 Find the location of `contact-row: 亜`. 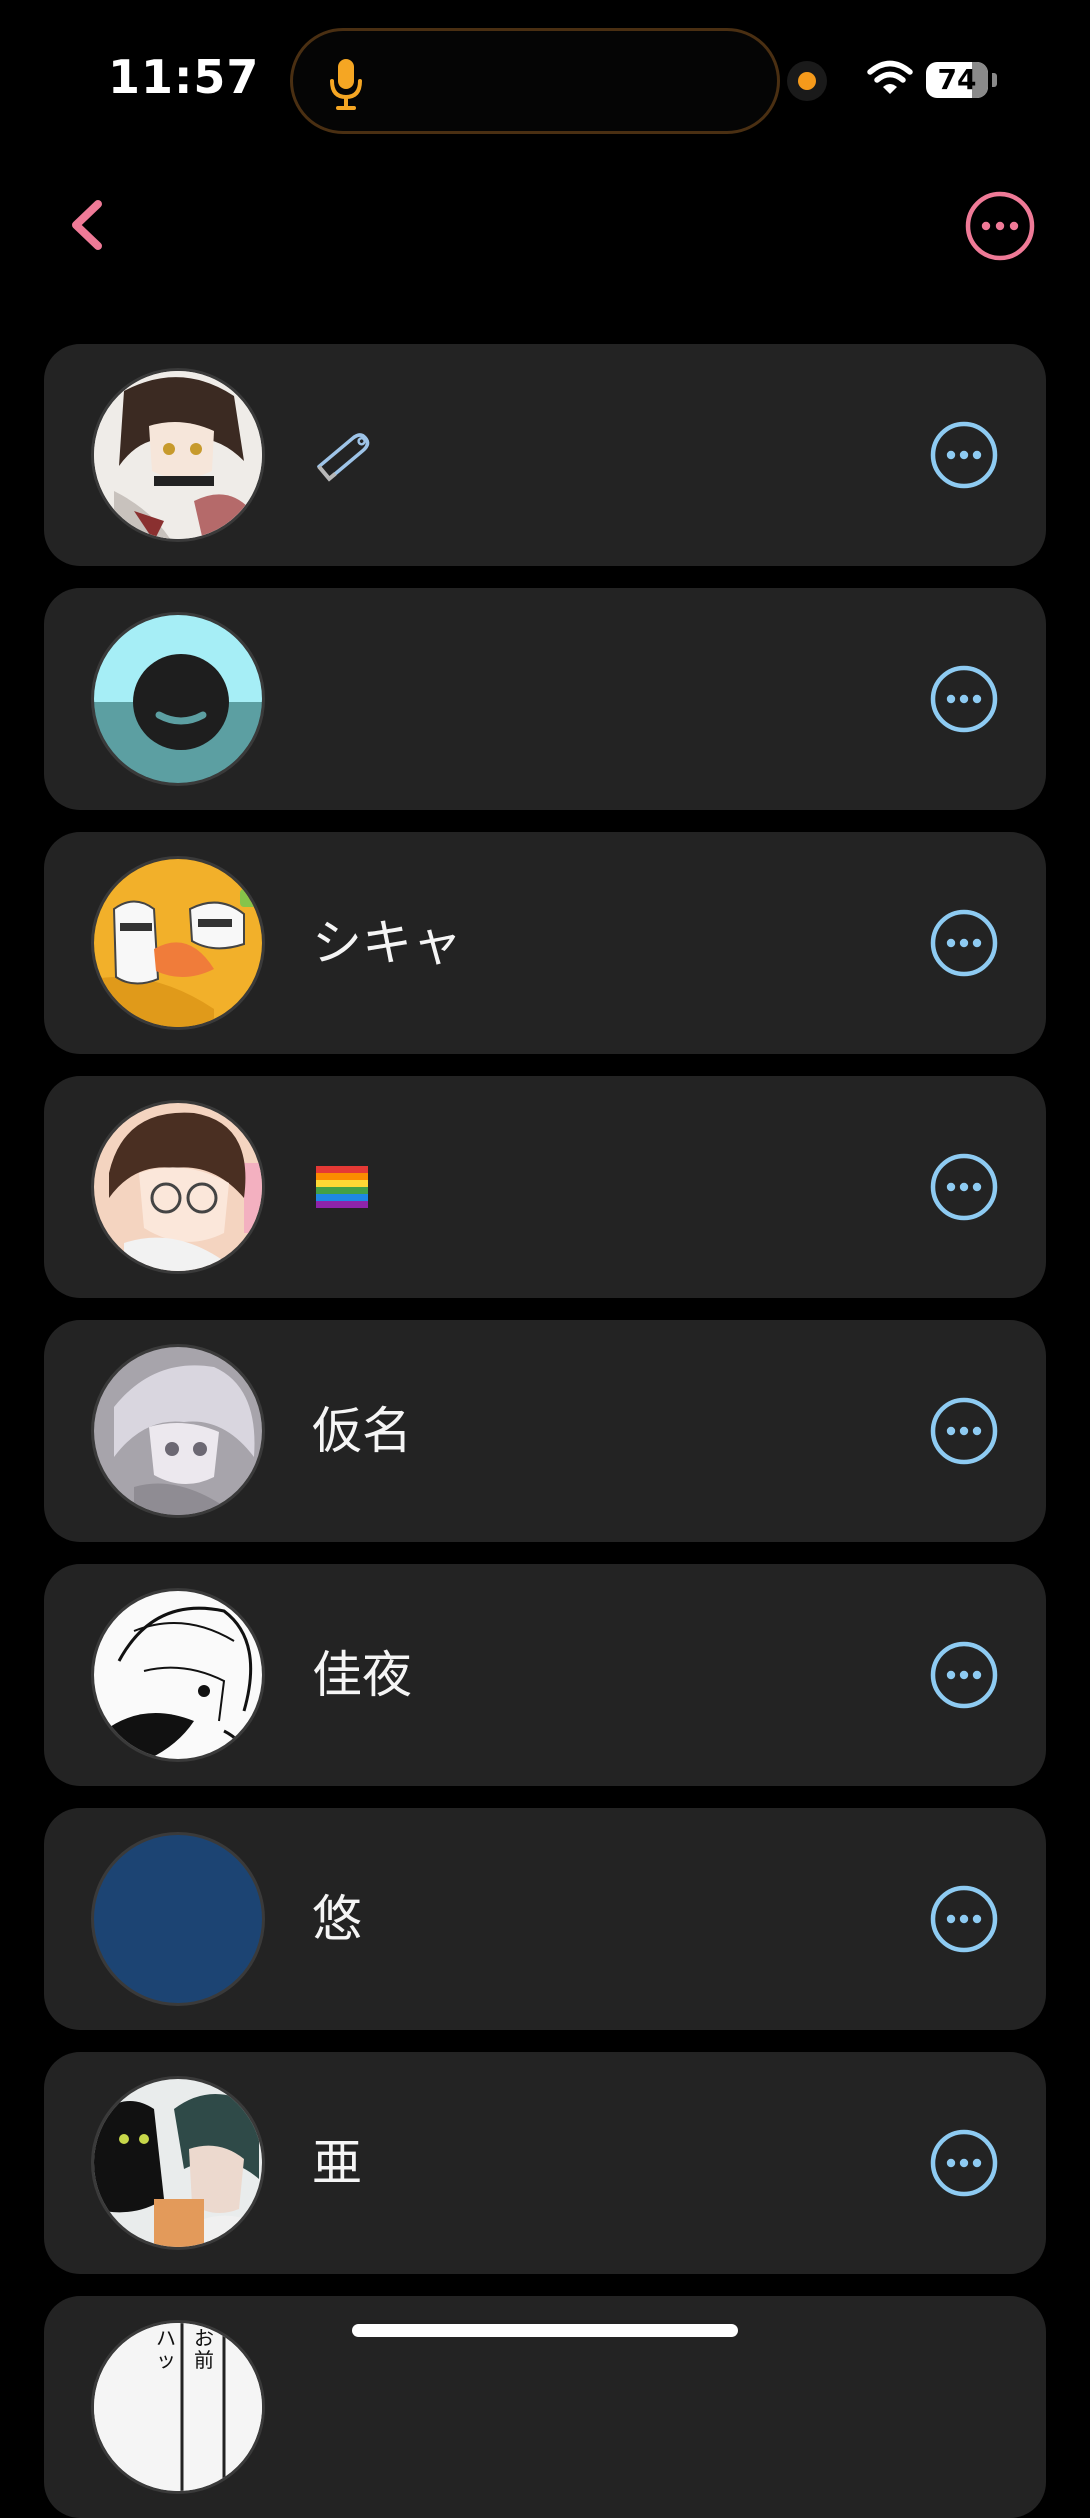

contact-row: 亜 is located at coordinates (545, 2163).